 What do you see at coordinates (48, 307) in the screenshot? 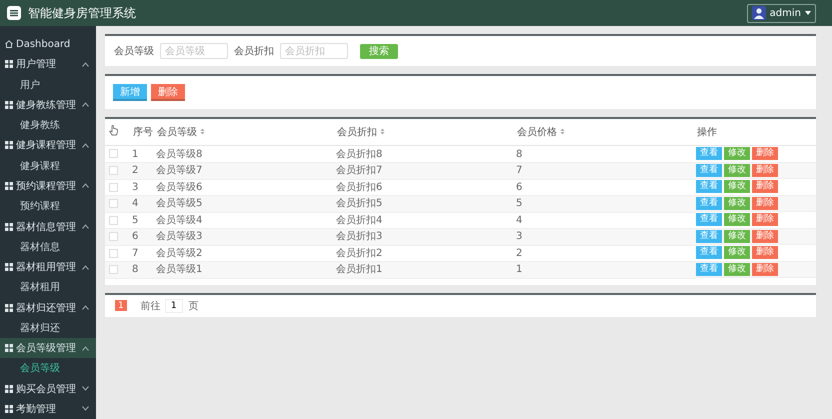
I see `sidebar-group: 器材归还管理` at bounding box center [48, 307].